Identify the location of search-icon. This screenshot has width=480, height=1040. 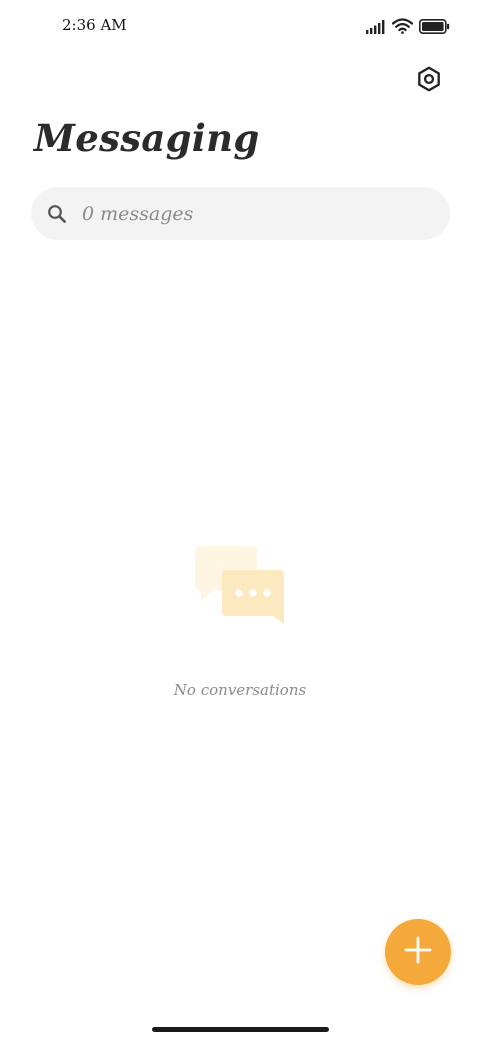
(57, 214).